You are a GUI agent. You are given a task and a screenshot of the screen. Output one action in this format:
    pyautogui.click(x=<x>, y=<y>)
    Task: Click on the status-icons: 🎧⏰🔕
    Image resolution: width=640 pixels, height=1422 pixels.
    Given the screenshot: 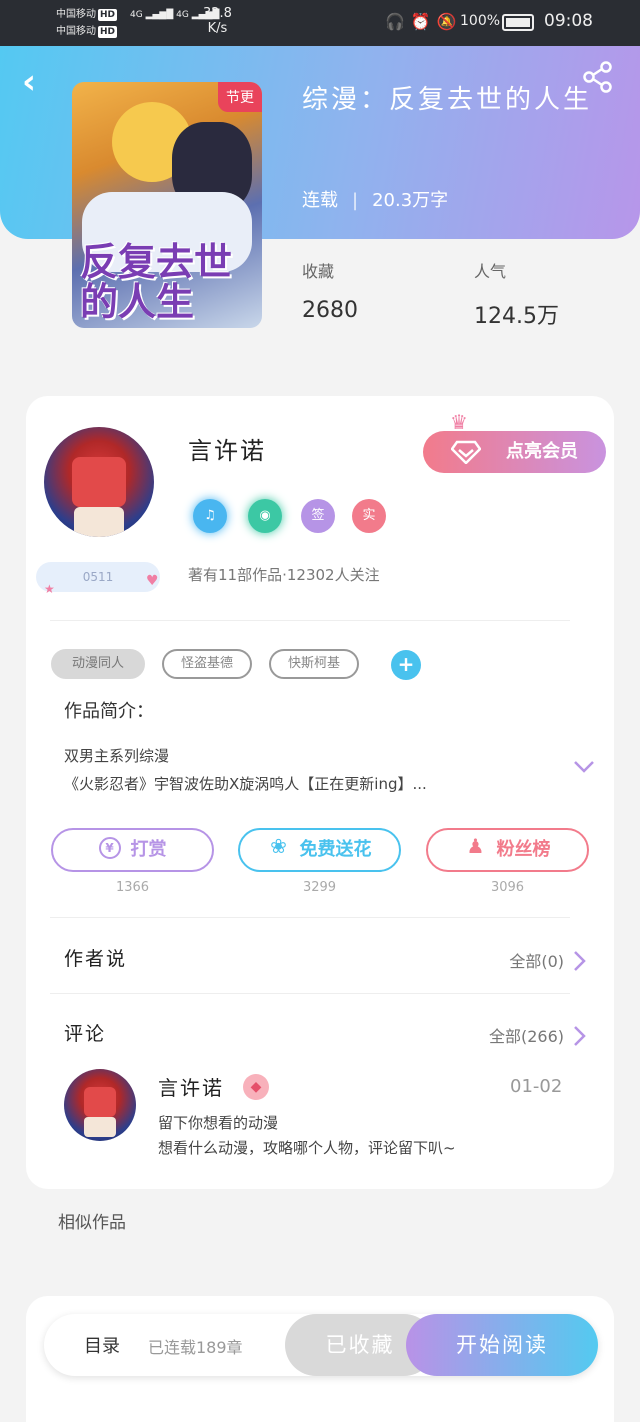 What is the action you would take?
    pyautogui.click(x=424, y=21)
    